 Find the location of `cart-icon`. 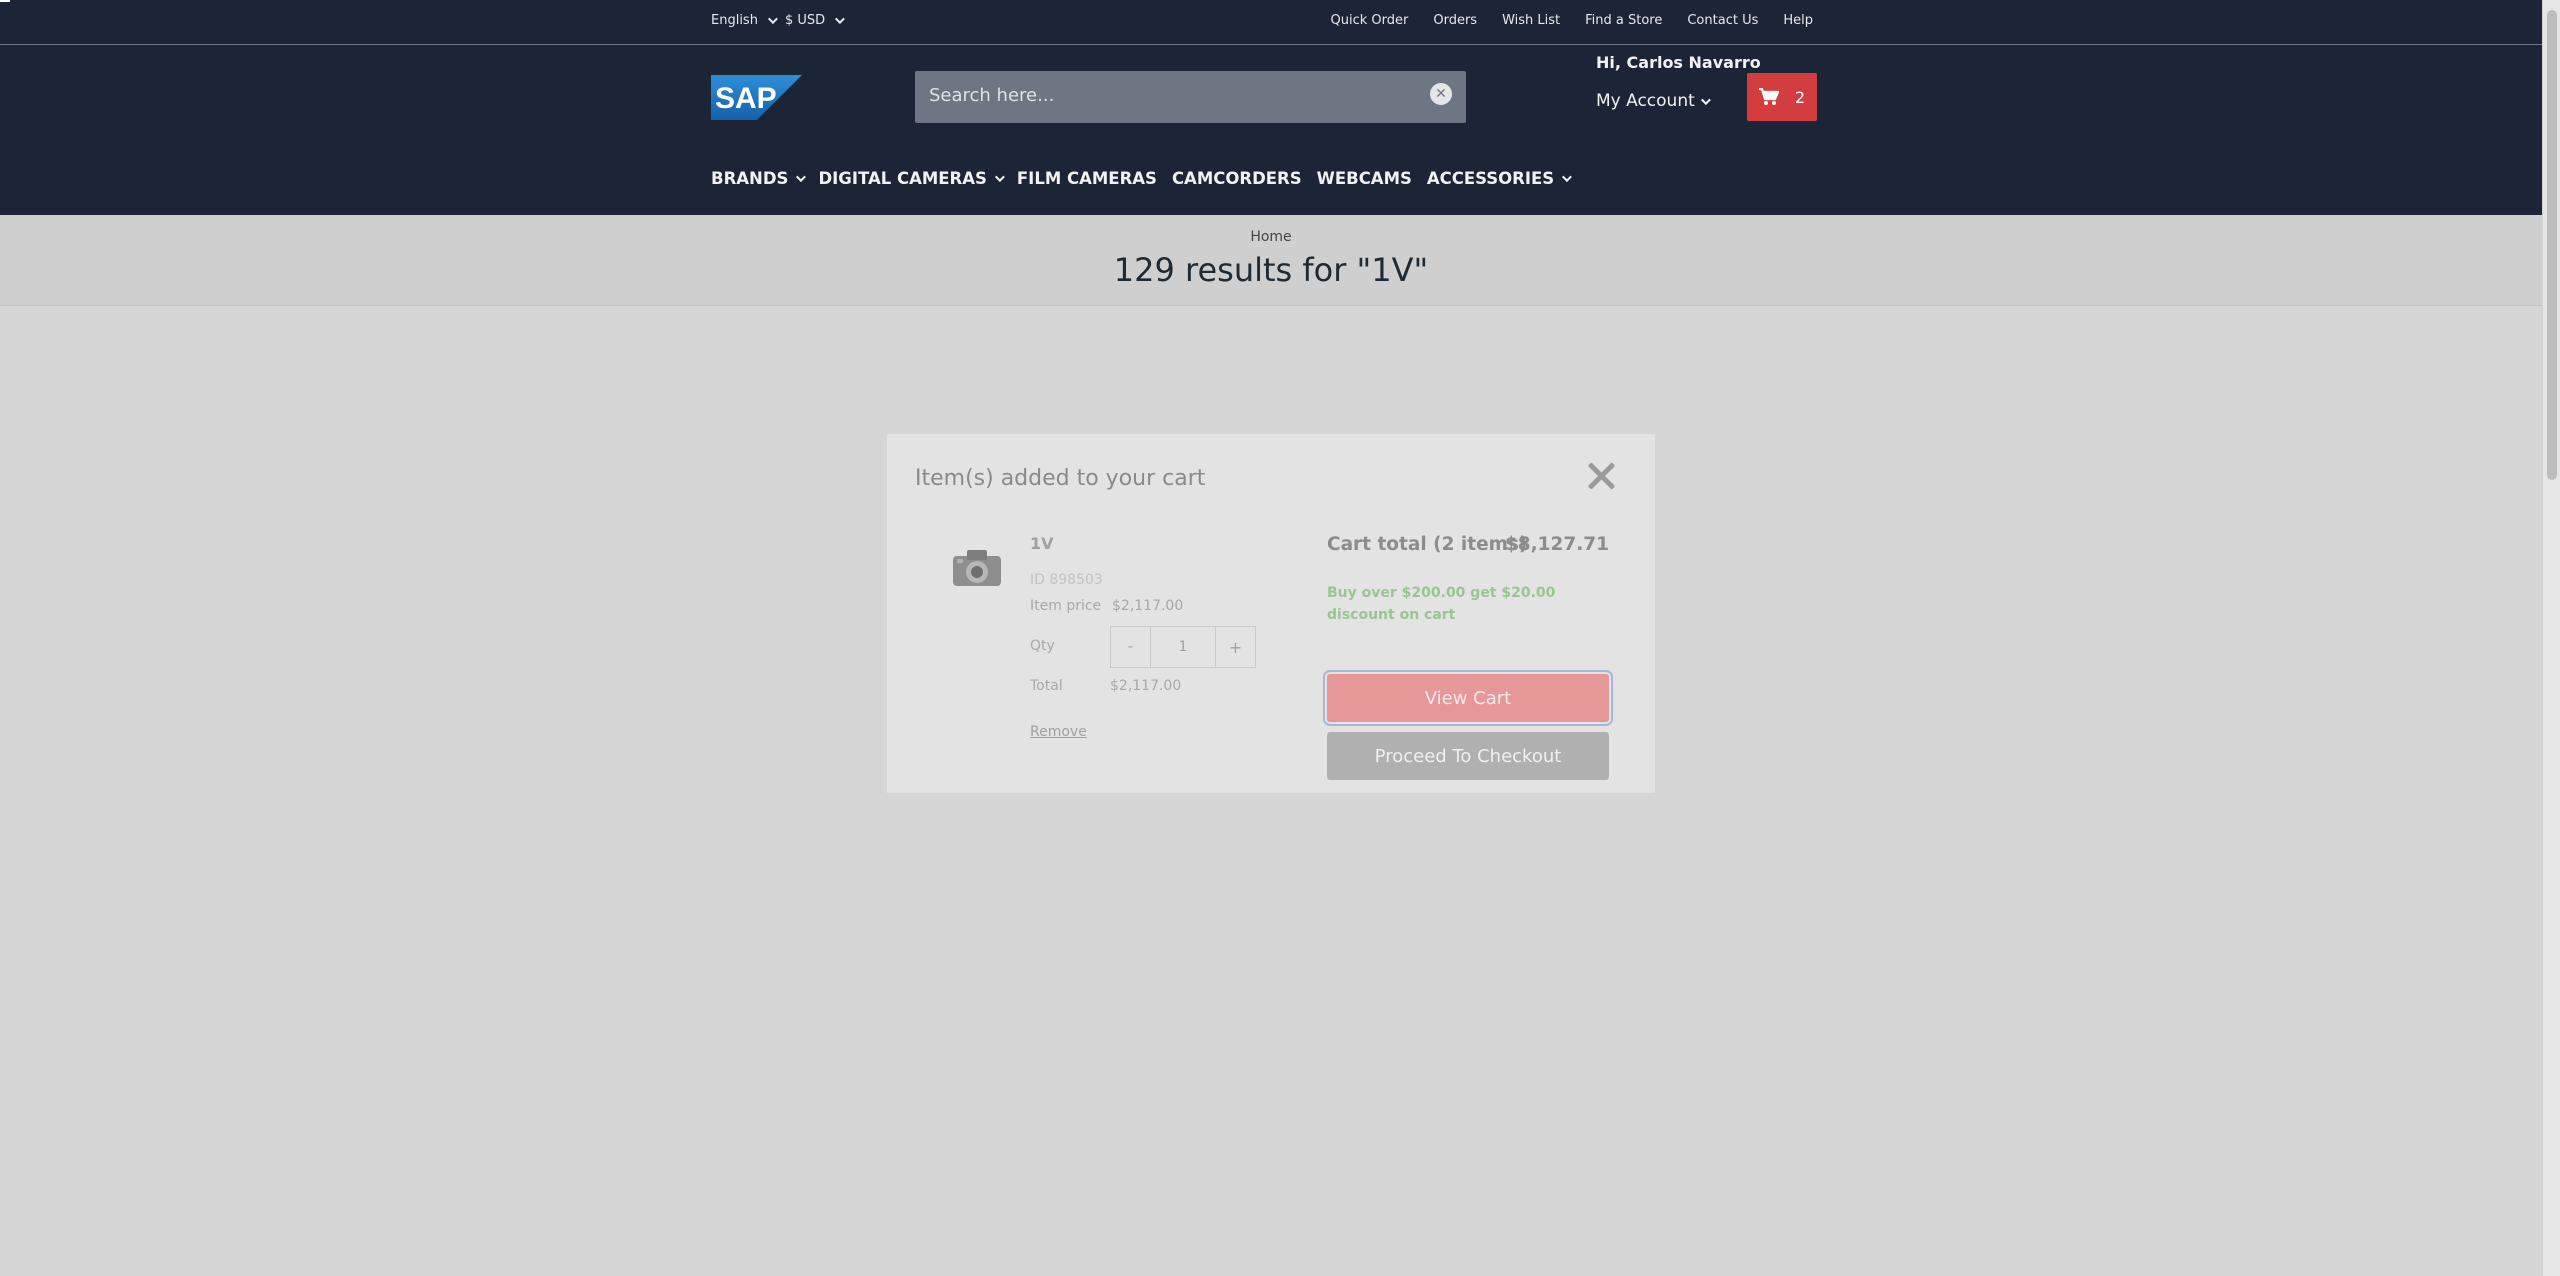

cart-icon is located at coordinates (1768, 96).